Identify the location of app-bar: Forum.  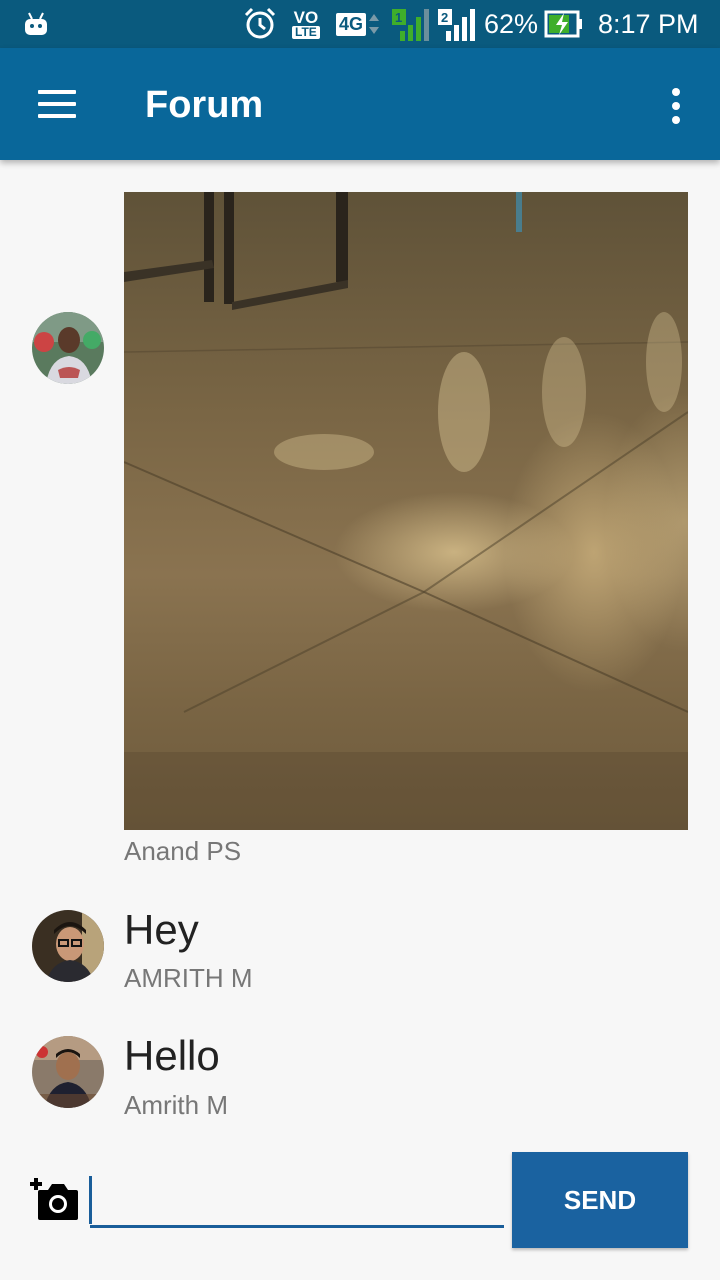
(360, 104).